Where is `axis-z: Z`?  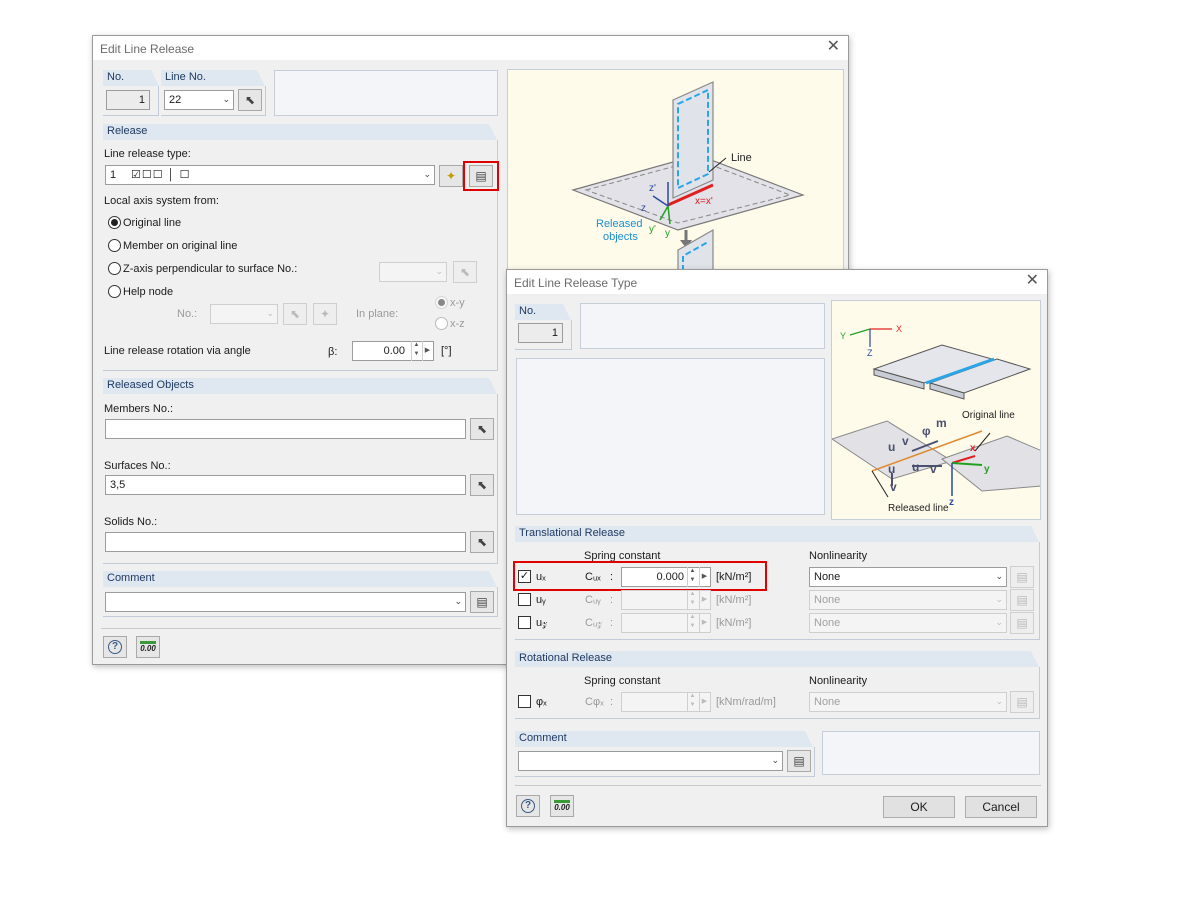 axis-z: Z is located at coordinates (870, 353).